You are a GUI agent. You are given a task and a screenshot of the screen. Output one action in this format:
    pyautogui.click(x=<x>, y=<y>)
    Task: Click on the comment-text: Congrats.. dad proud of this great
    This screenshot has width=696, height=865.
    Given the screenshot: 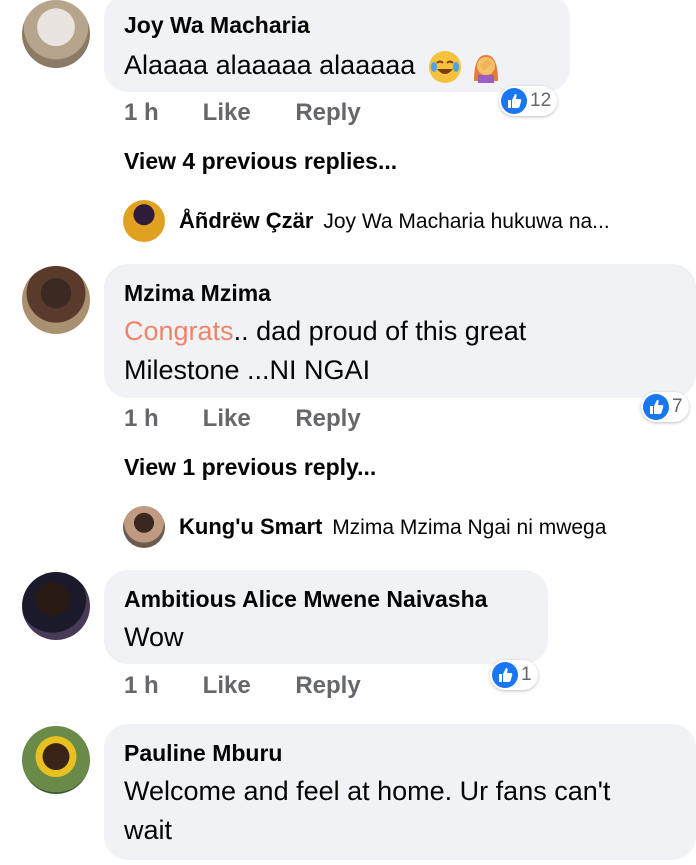 What is the action you would take?
    pyautogui.click(x=325, y=331)
    